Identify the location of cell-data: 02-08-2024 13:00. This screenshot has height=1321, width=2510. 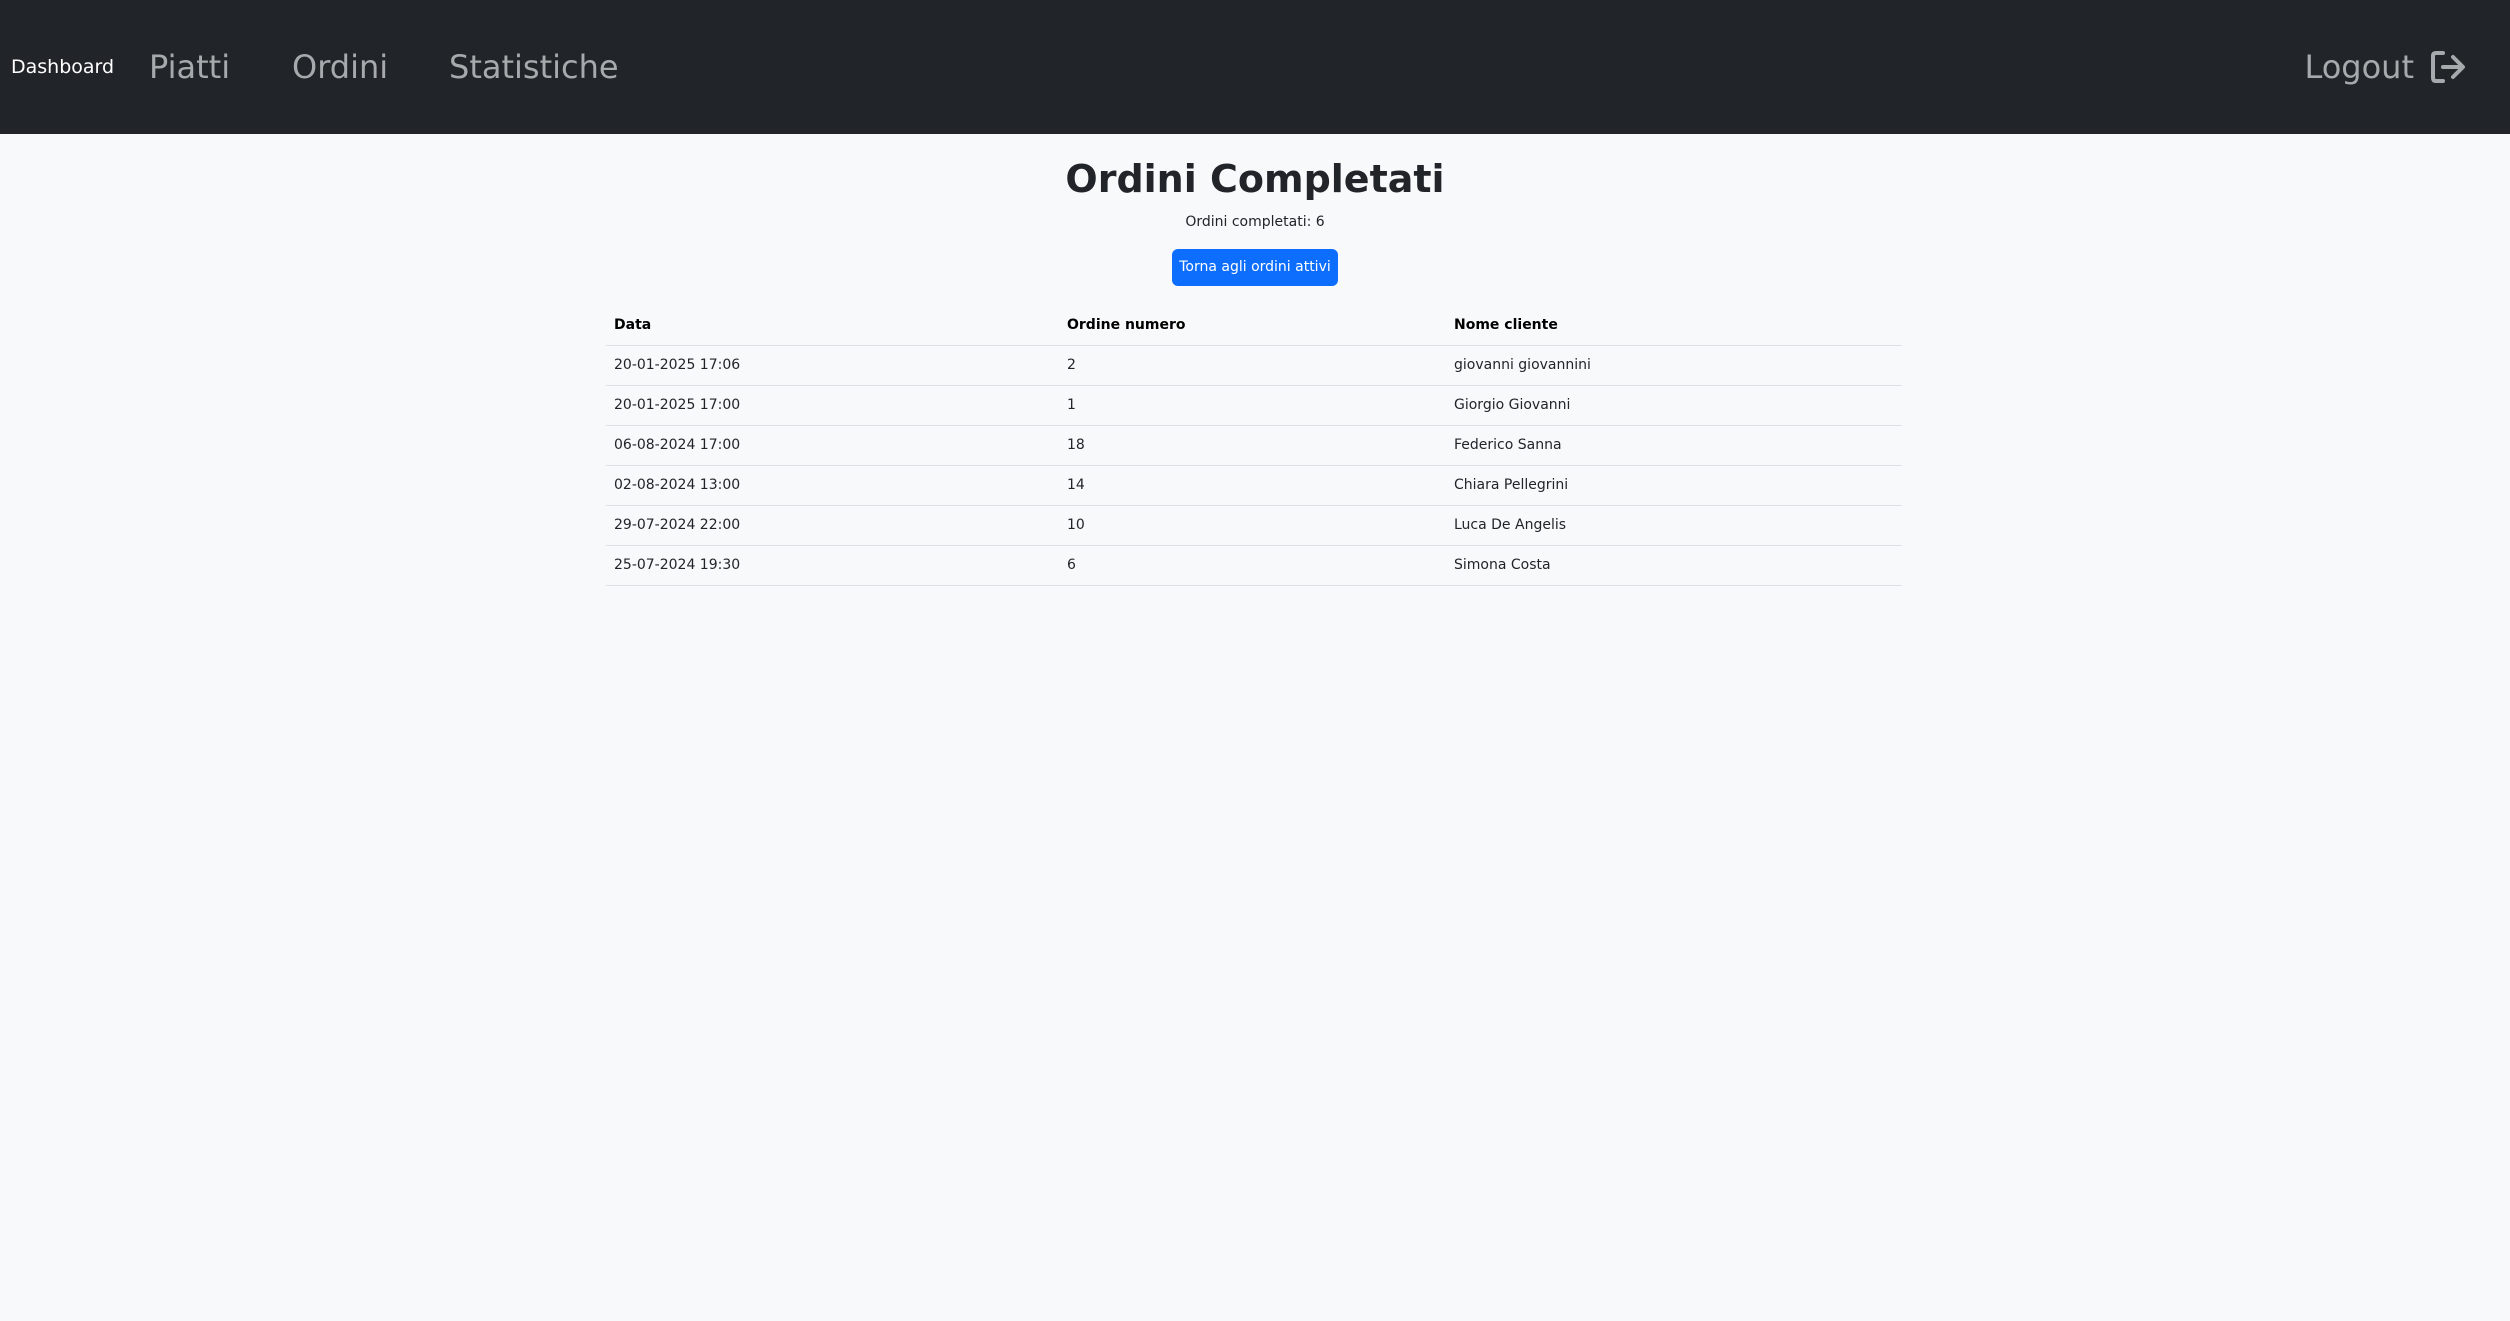
(832, 485).